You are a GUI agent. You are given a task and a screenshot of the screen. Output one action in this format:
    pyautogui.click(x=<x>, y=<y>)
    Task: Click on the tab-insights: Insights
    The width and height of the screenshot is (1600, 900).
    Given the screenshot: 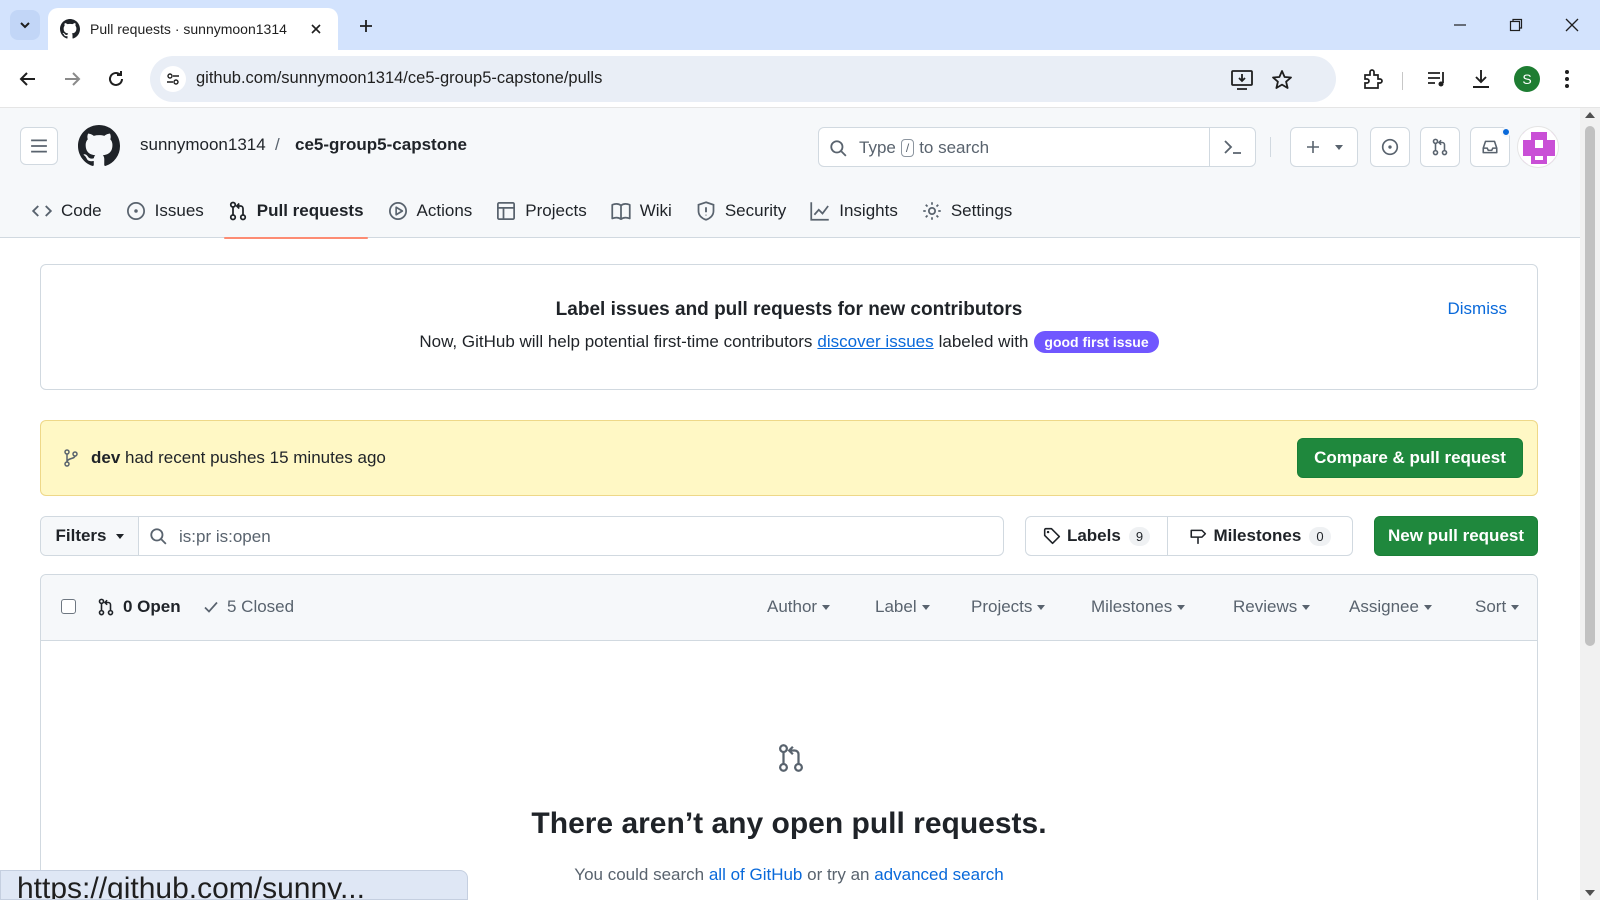 What is the action you would take?
    pyautogui.click(x=854, y=211)
    